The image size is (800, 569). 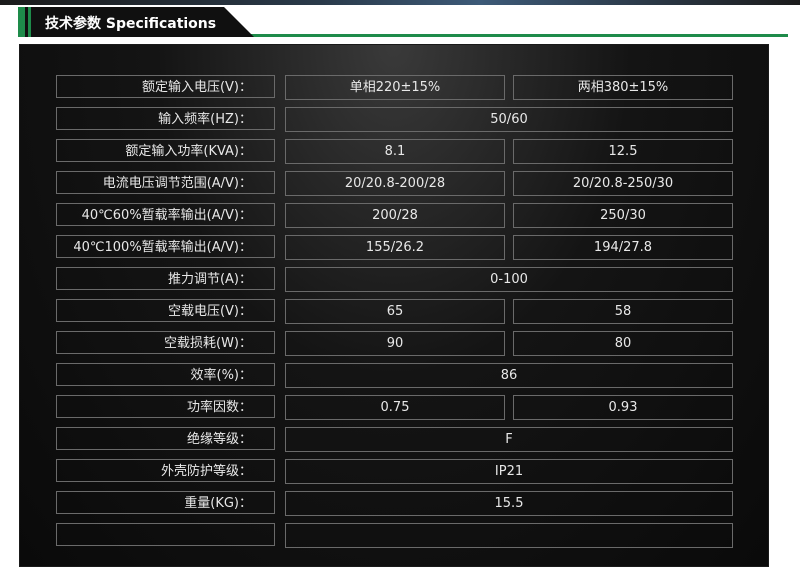 What do you see at coordinates (509, 503) in the screenshot?
I see `spec-value: 15.5` at bounding box center [509, 503].